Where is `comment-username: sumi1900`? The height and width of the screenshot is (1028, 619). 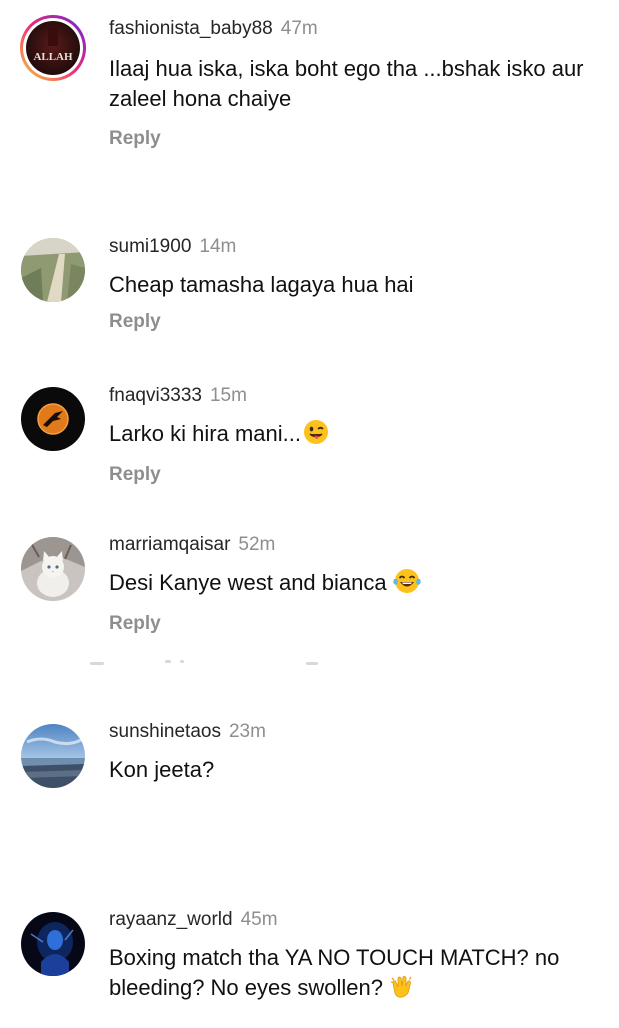
comment-username: sumi1900 is located at coordinates (150, 246).